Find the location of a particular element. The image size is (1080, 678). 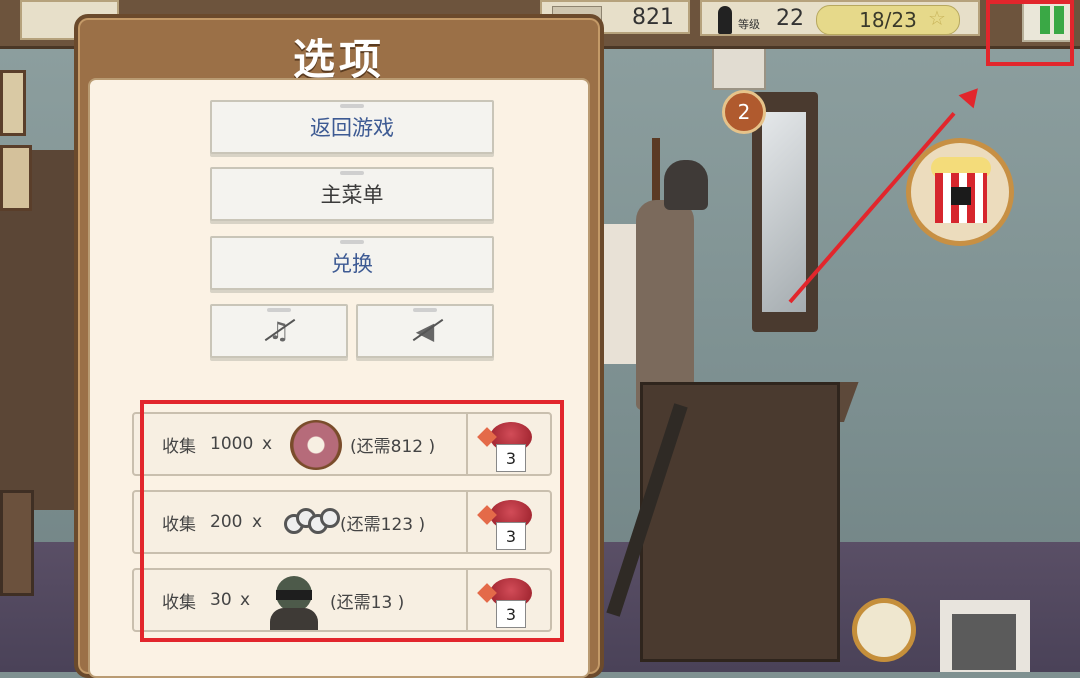

task-quantity: 200 is located at coordinates (226, 522).